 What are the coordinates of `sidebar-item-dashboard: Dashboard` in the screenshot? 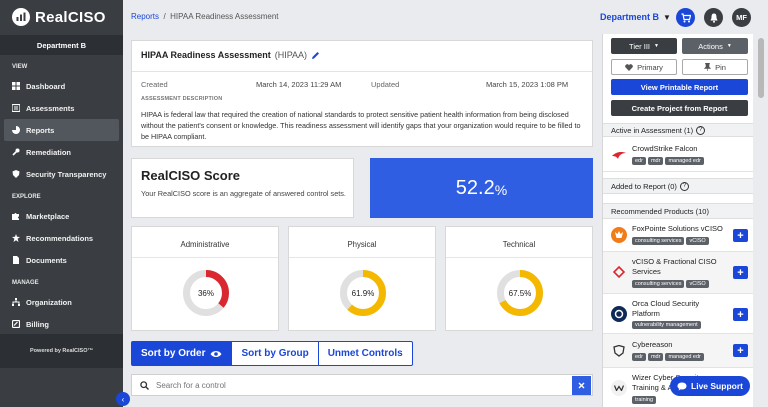 It's located at (61, 86).